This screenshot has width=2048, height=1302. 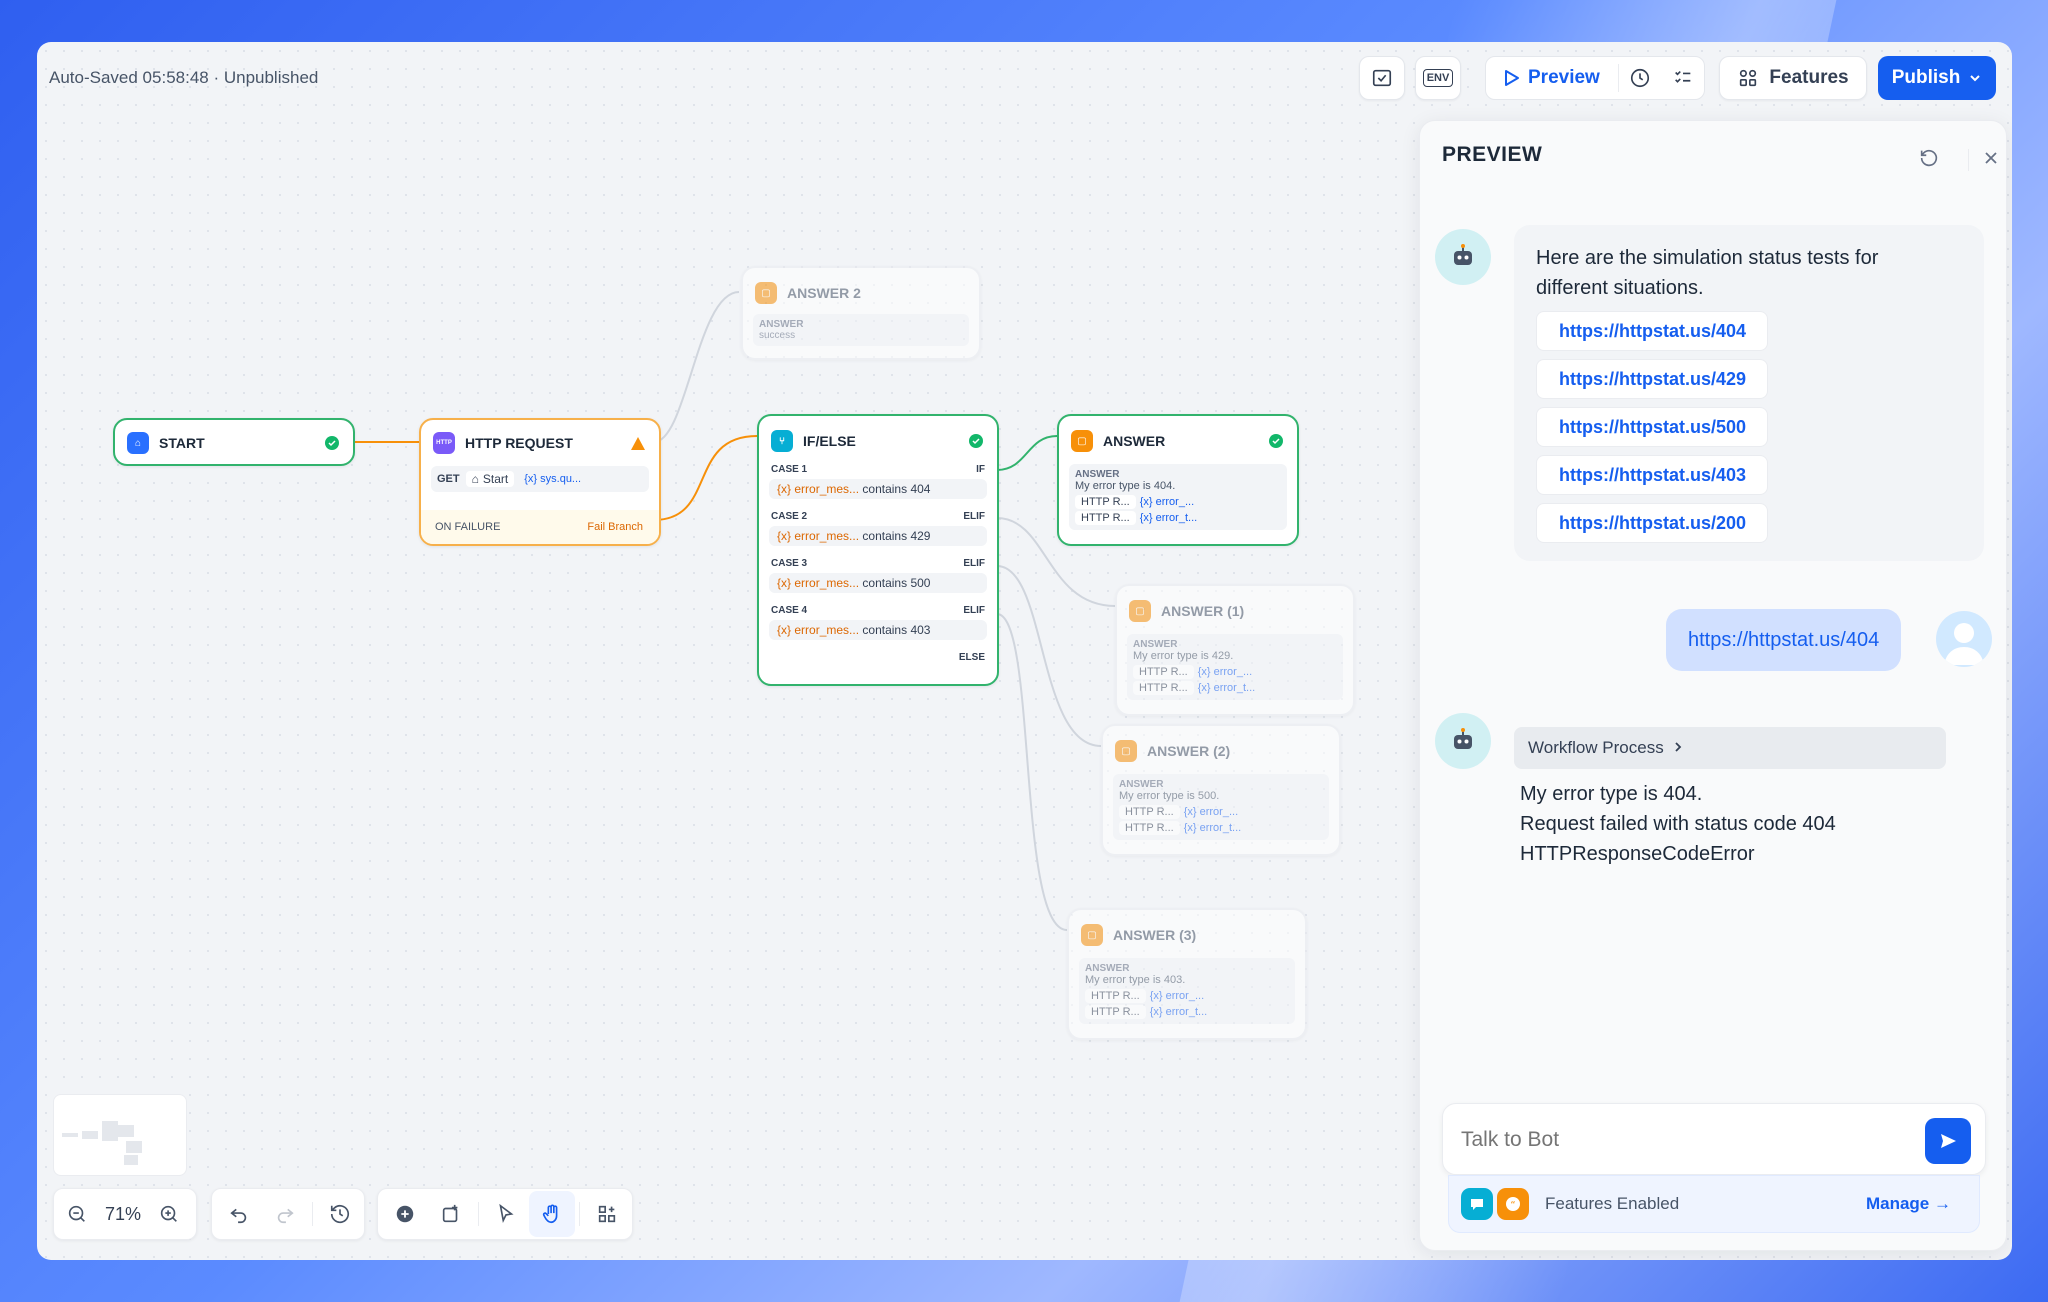 I want to click on zoom-level: 71%, so click(x=123, y=1214).